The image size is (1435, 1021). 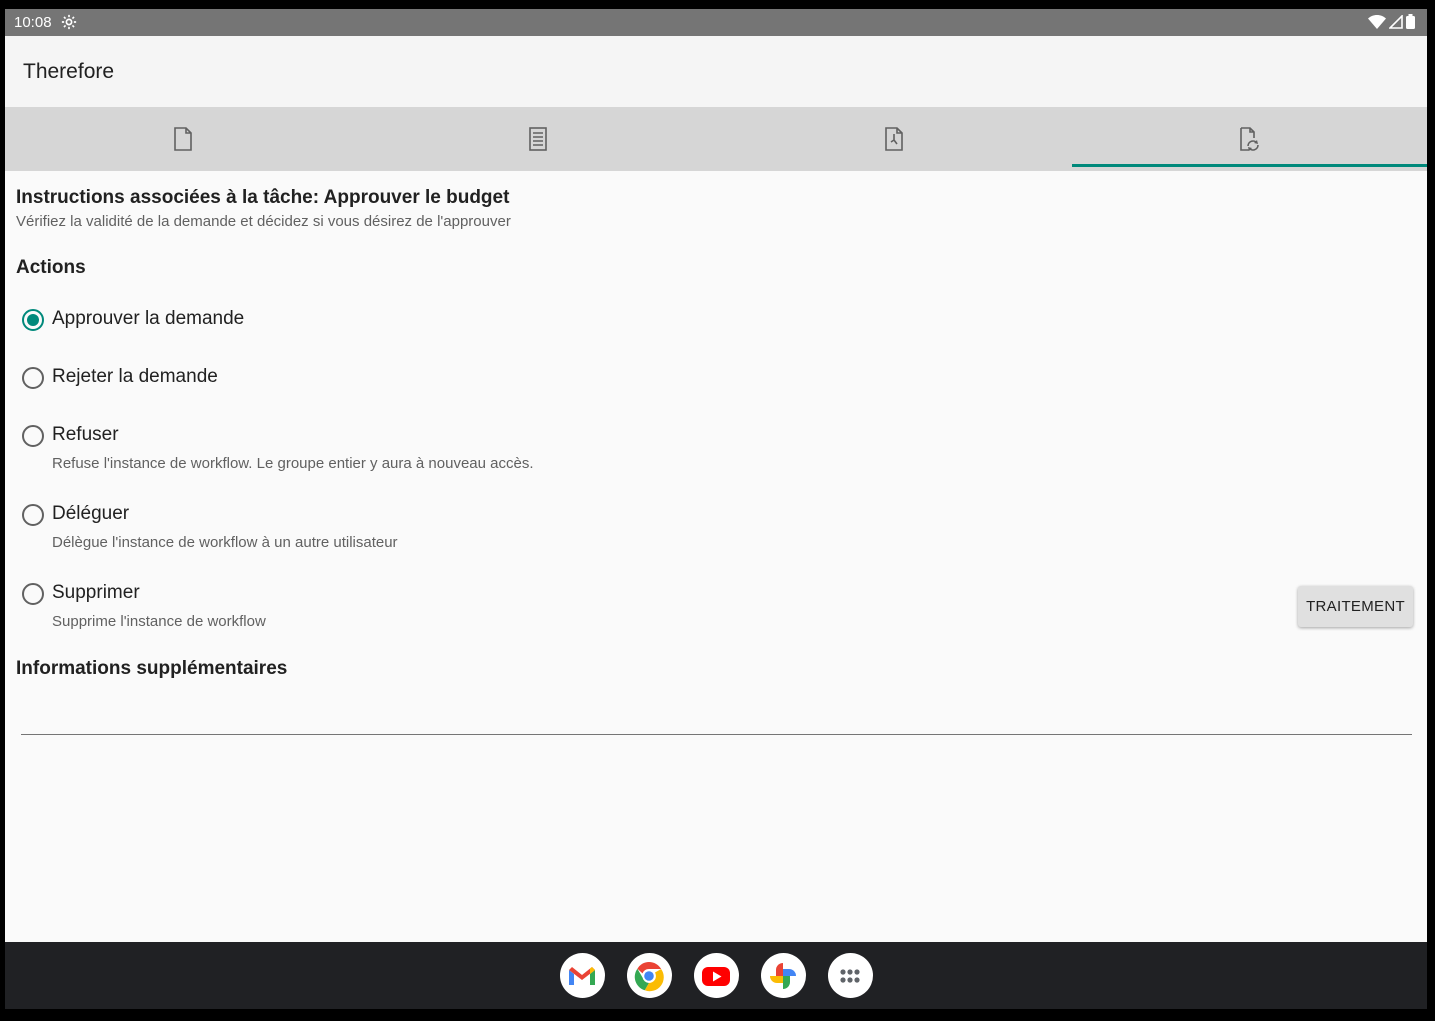 I want to click on radio-description: Supprime l'instance de workflow, so click(x=159, y=621).